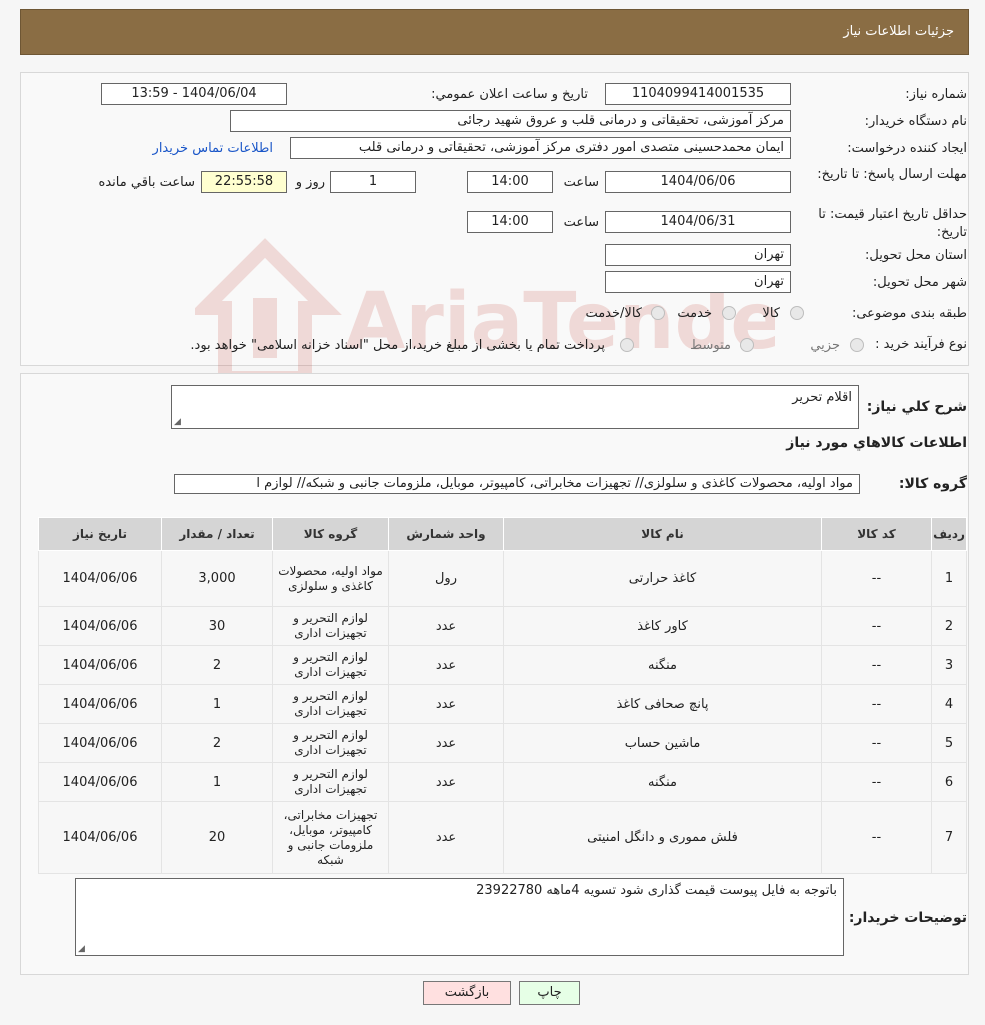 The image size is (985, 1025). What do you see at coordinates (662, 665) in the screenshot?
I see `cell-name: منگنه` at bounding box center [662, 665].